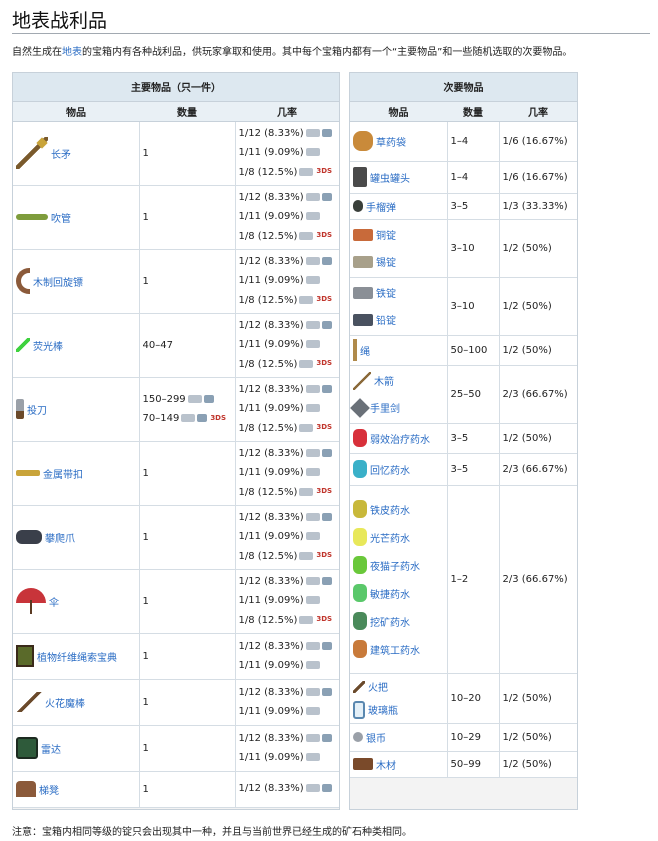  What do you see at coordinates (464, 698) in the screenshot?
I see `secondary-item-row: 火把 玻璃瓶 10–20 1/2 (50%)` at bounding box center [464, 698].